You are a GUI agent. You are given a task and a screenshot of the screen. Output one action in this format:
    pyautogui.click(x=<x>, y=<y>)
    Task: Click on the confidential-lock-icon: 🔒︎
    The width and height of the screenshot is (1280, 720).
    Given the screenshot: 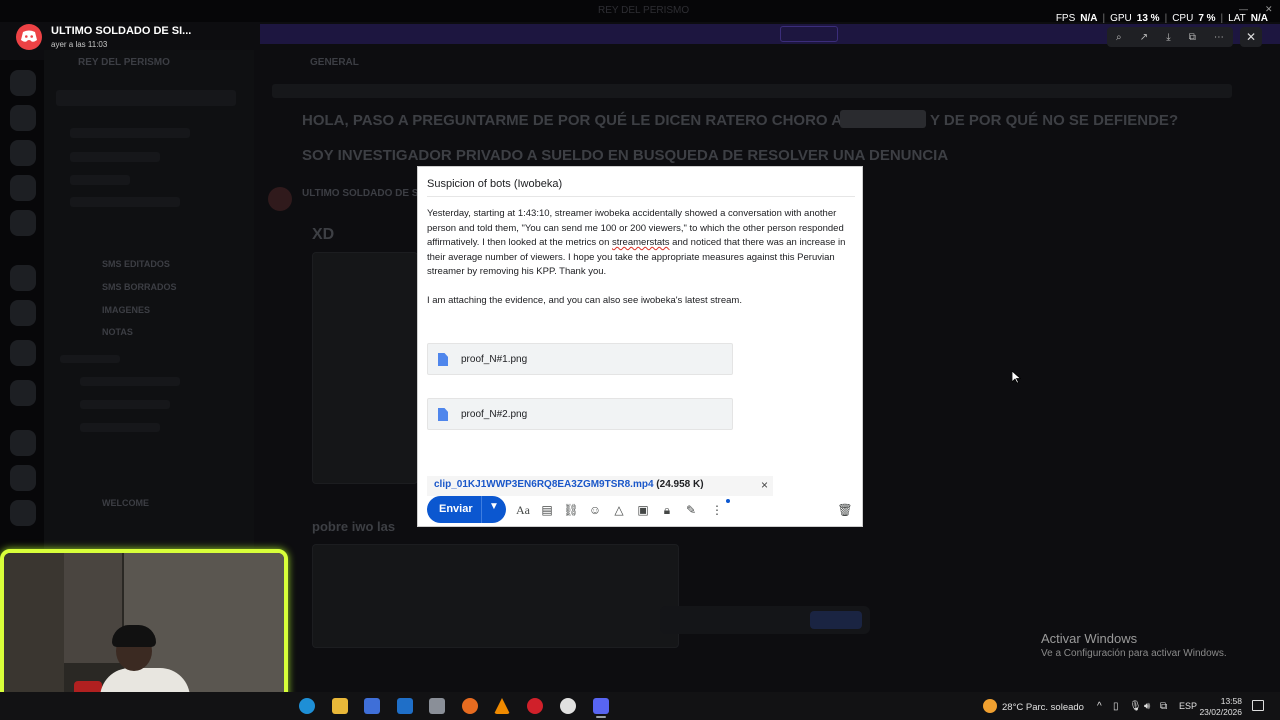 What is the action you would take?
    pyautogui.click(x=667, y=510)
    